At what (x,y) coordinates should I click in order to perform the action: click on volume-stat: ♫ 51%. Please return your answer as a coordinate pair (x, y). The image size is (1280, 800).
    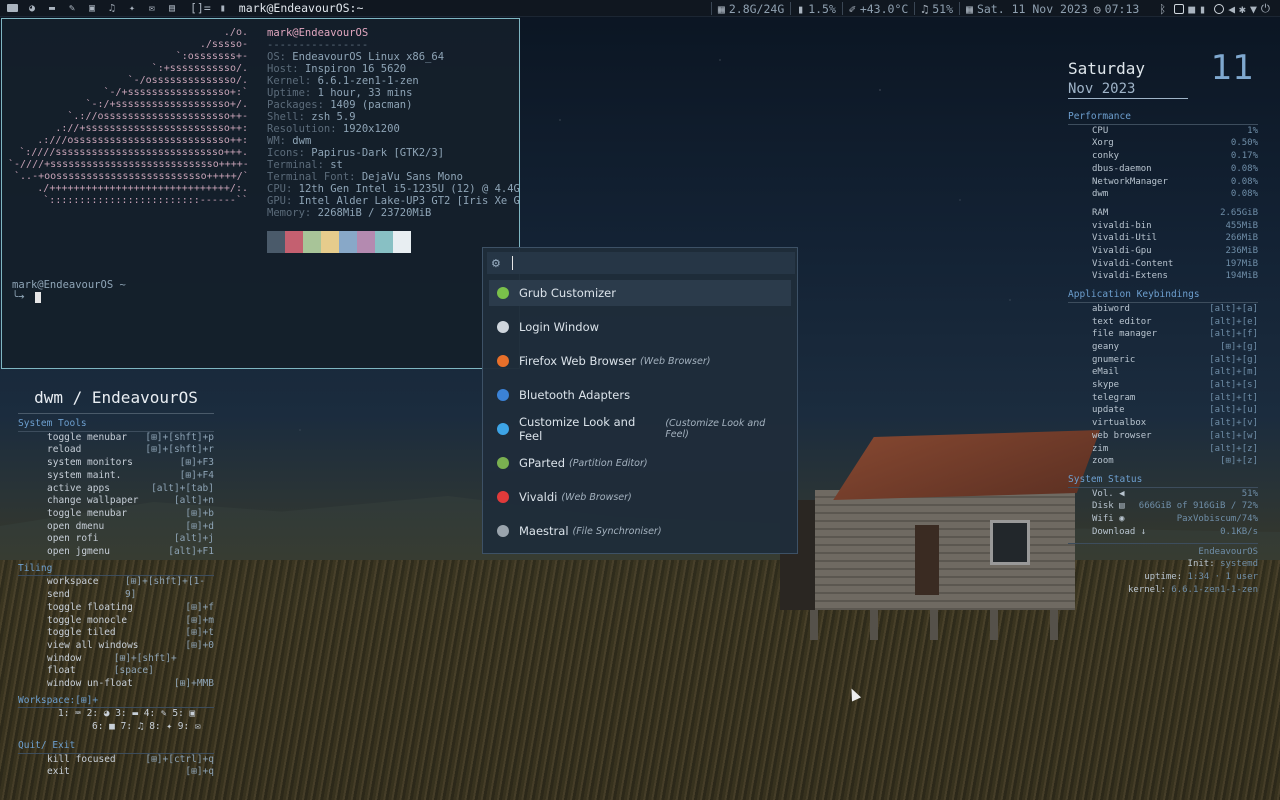
    Looking at the image, I should click on (936, 9).